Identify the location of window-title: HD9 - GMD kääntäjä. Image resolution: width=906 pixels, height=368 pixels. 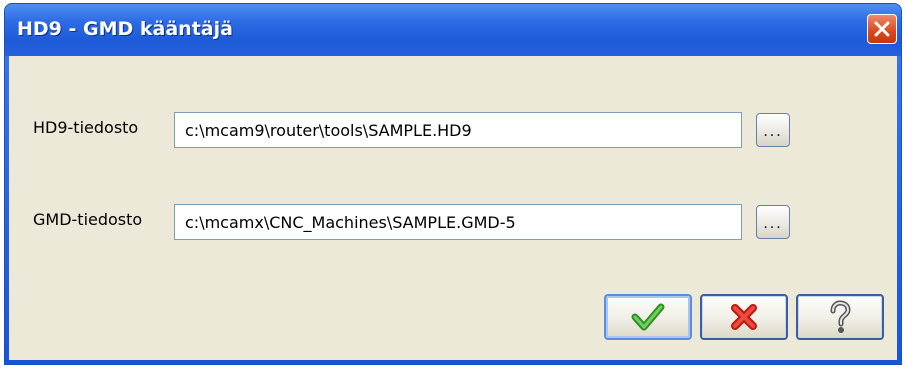
(125, 29).